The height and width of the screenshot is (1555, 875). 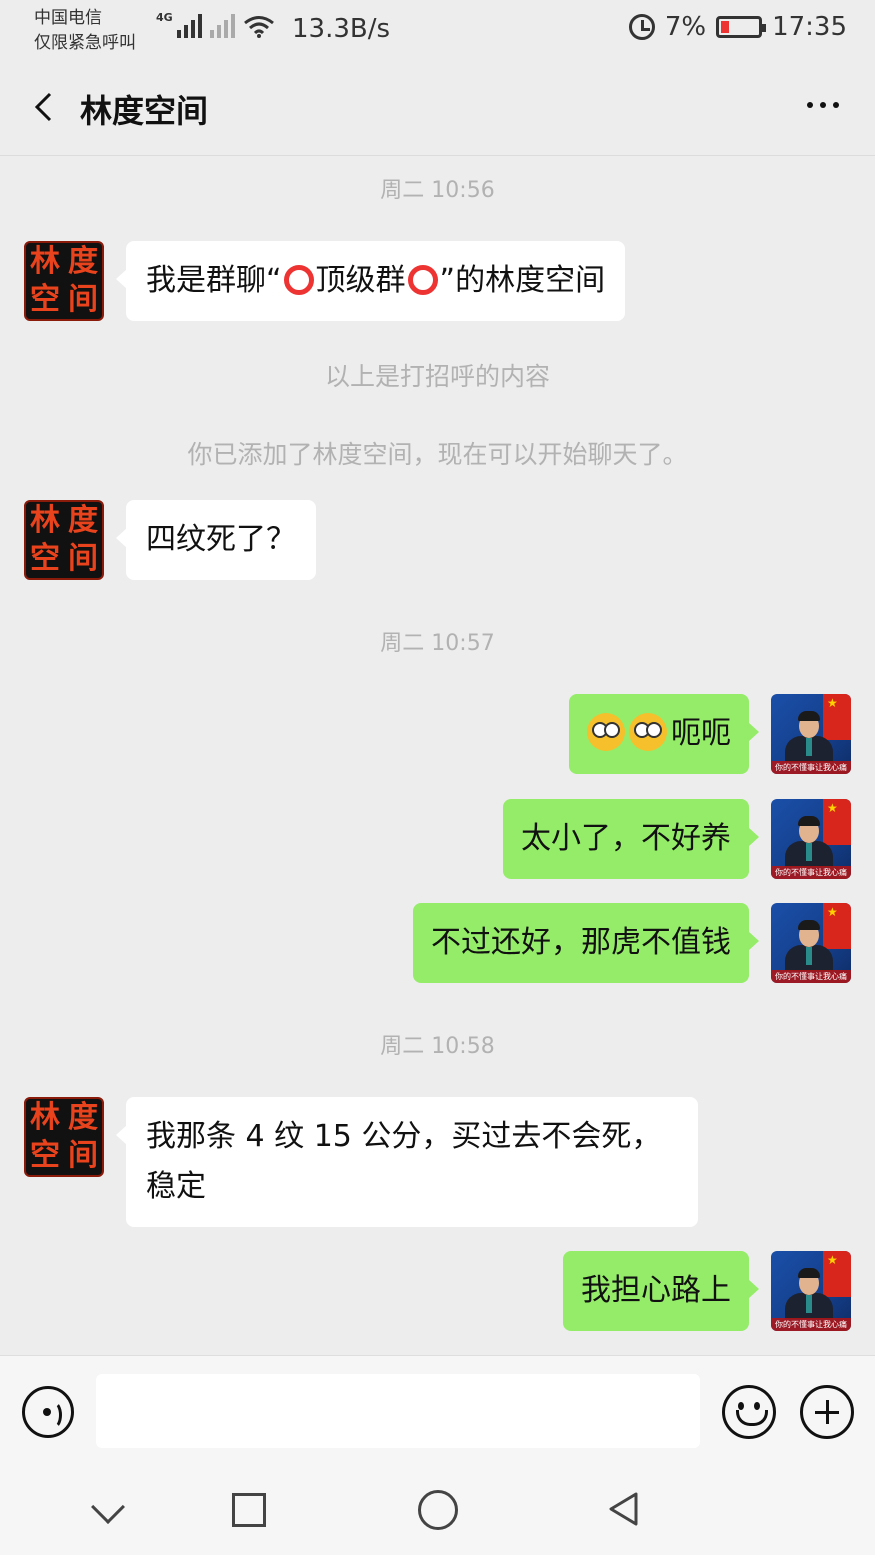 I want to click on back-triangle-icon, so click(x=624, y=1509).